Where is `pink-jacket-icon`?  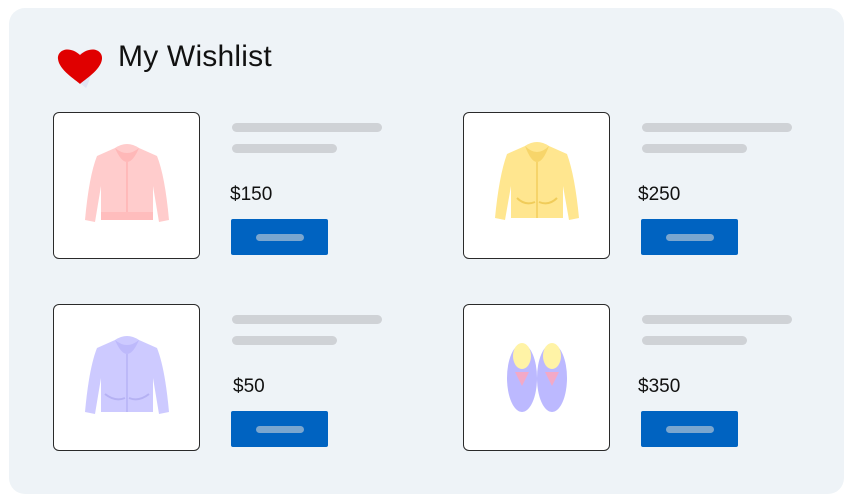
pink-jacket-icon is located at coordinates (126, 182).